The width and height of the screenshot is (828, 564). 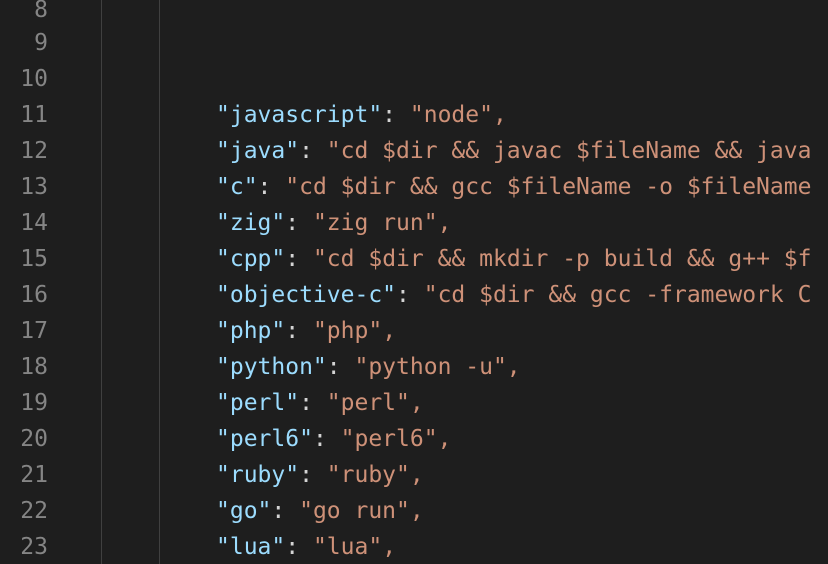 What do you see at coordinates (548, 187) in the screenshot?
I see `json-value: "cd $dir && gcc $fileName -o $fileName` at bounding box center [548, 187].